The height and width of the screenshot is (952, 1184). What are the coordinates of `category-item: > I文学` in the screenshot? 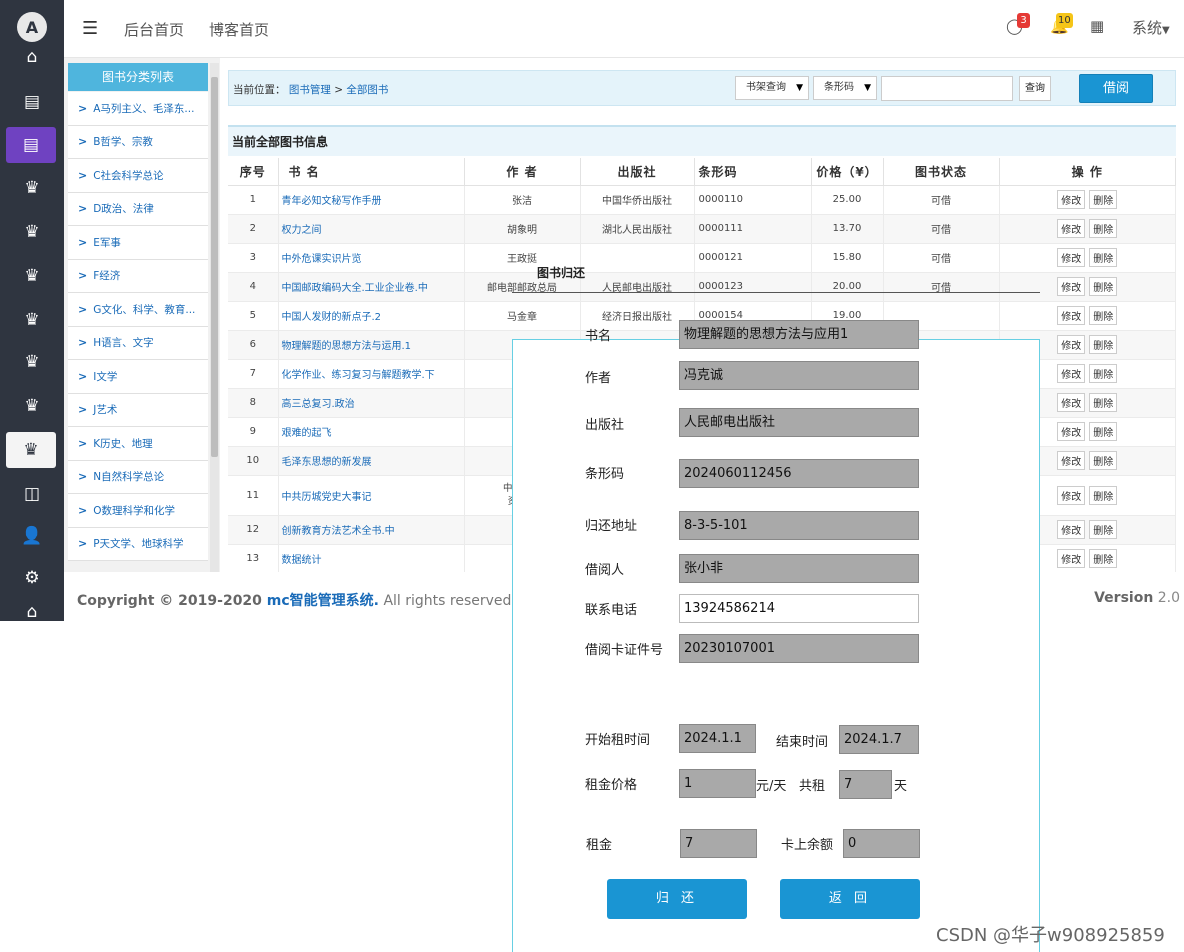 It's located at (138, 377).